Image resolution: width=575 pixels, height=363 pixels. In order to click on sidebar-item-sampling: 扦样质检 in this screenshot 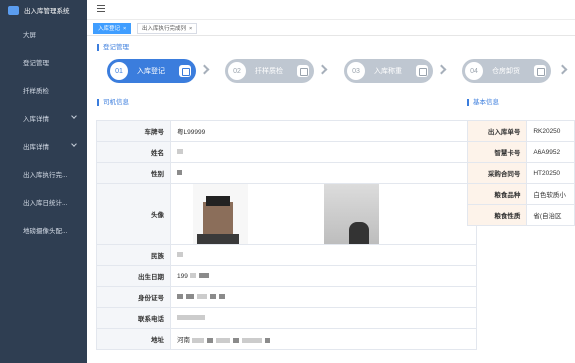, I will do `click(43, 90)`.